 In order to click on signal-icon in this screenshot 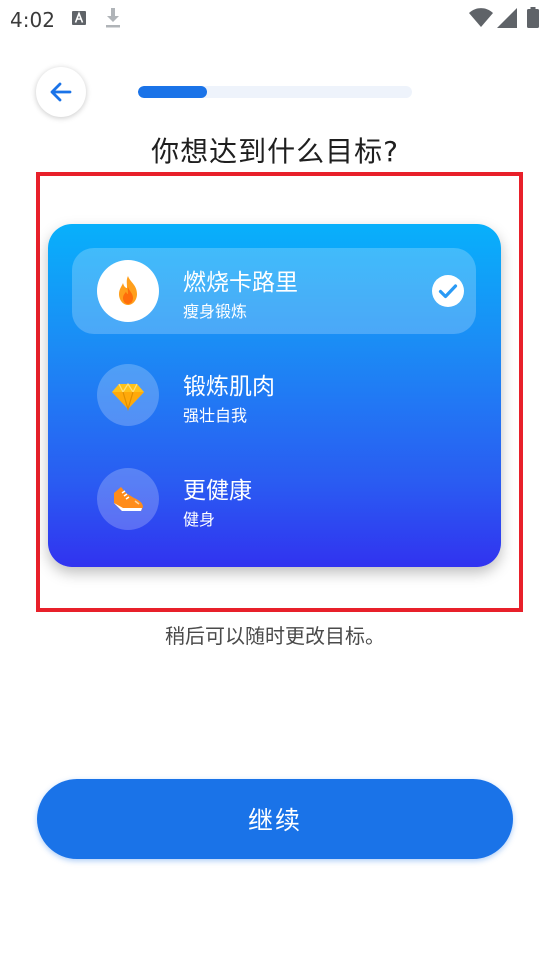, I will do `click(507, 18)`.